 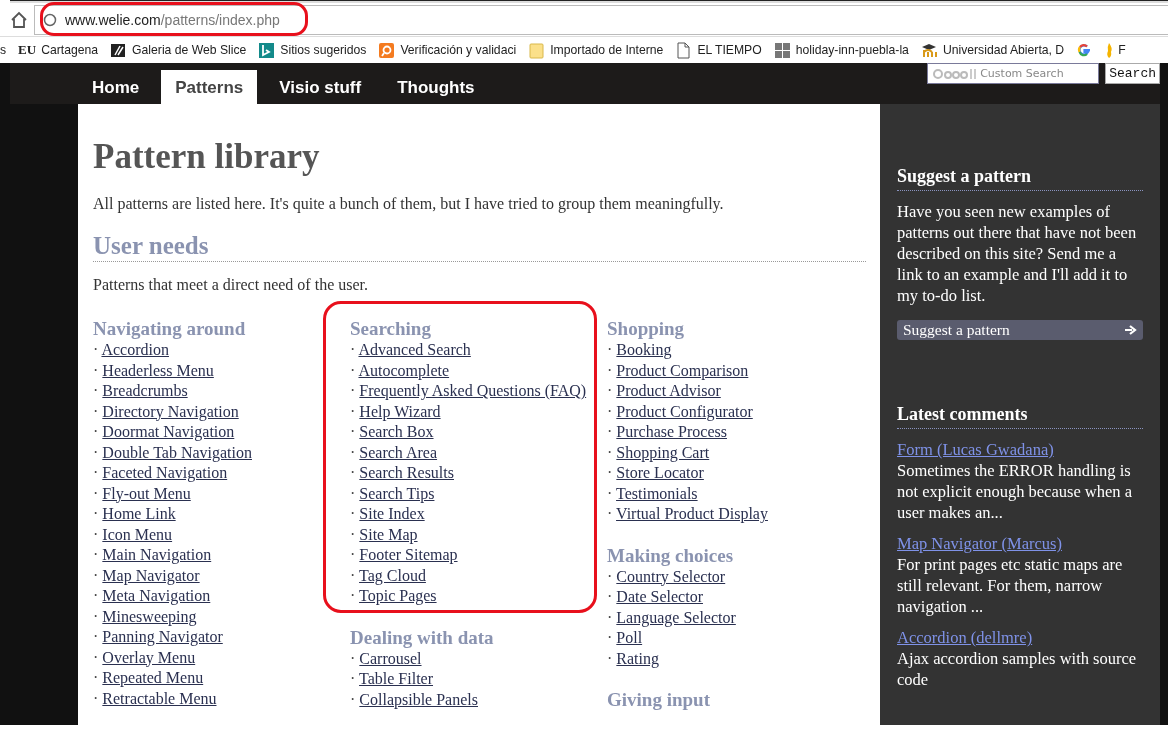 What do you see at coordinates (168, 431) in the screenshot?
I see `pattern-link: Doormat Navigation` at bounding box center [168, 431].